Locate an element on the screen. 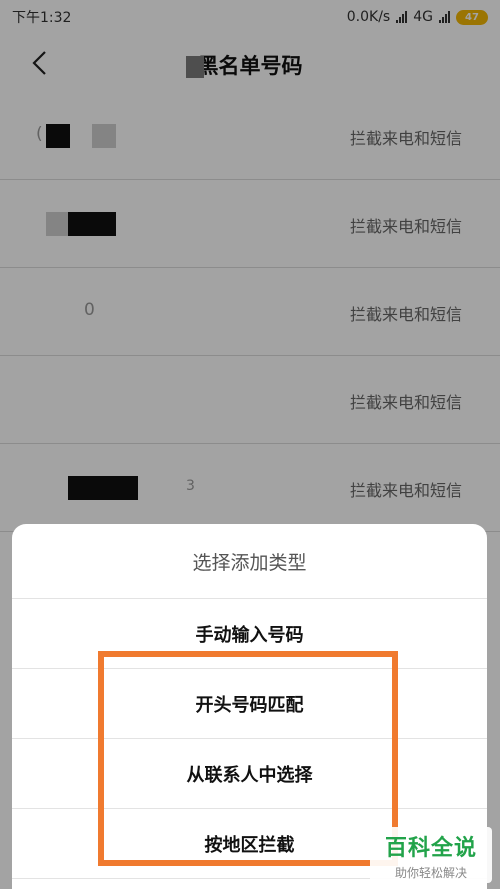 This screenshot has height=889, width=500. watermark-brand: 百科全说 is located at coordinates (430, 848).